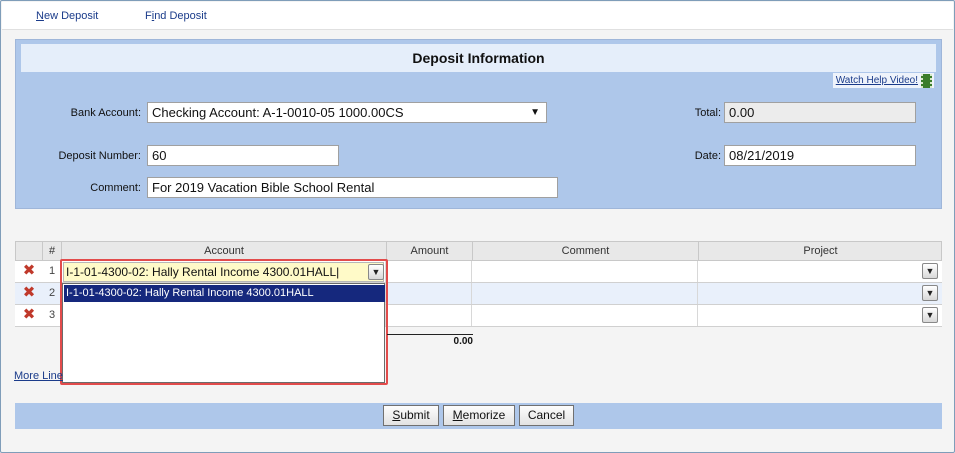 Image resolution: width=955 pixels, height=453 pixels. Describe the element at coordinates (224, 251) in the screenshot. I see `header-account: Account` at that location.